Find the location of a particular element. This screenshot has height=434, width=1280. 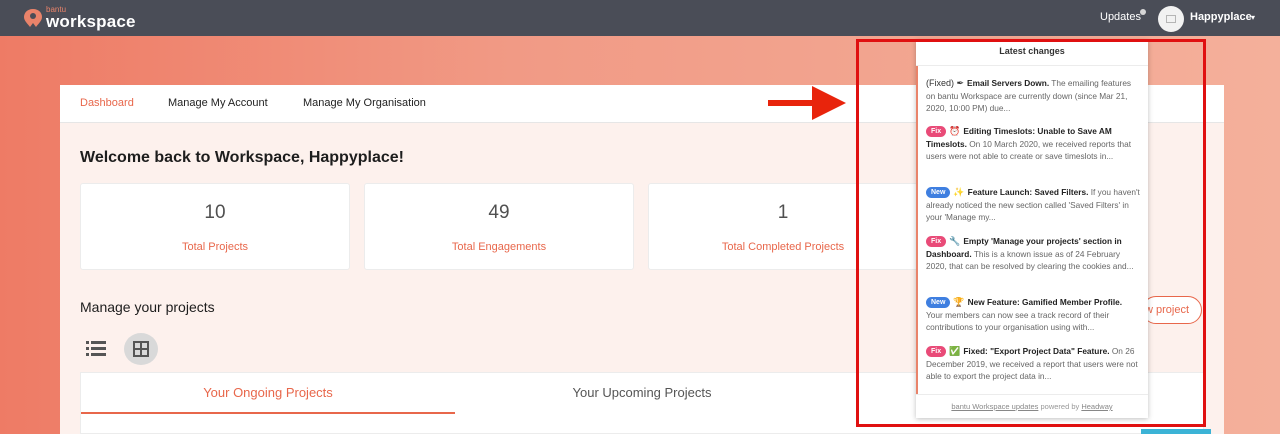

grid-icon is located at coordinates (141, 349).